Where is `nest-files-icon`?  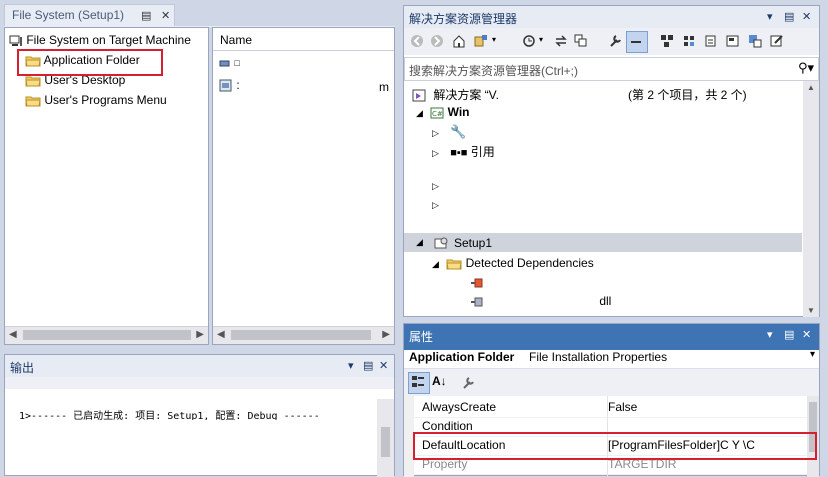 nest-files-icon is located at coordinates (667, 41).